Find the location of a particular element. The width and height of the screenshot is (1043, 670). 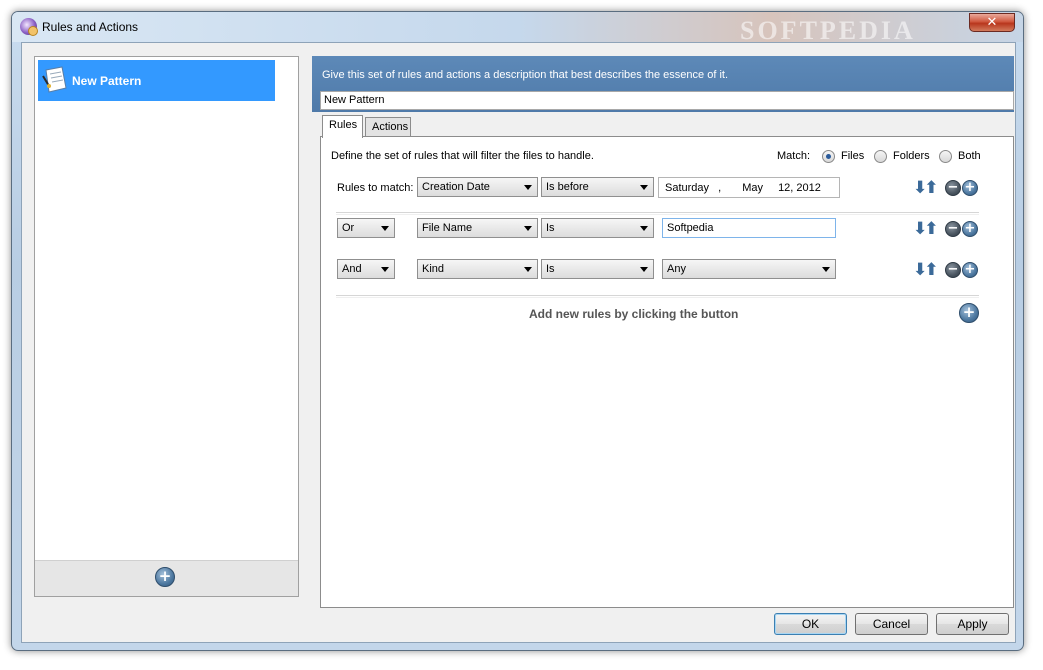

rule-1-field-value: Creation Date is located at coordinates (456, 187).